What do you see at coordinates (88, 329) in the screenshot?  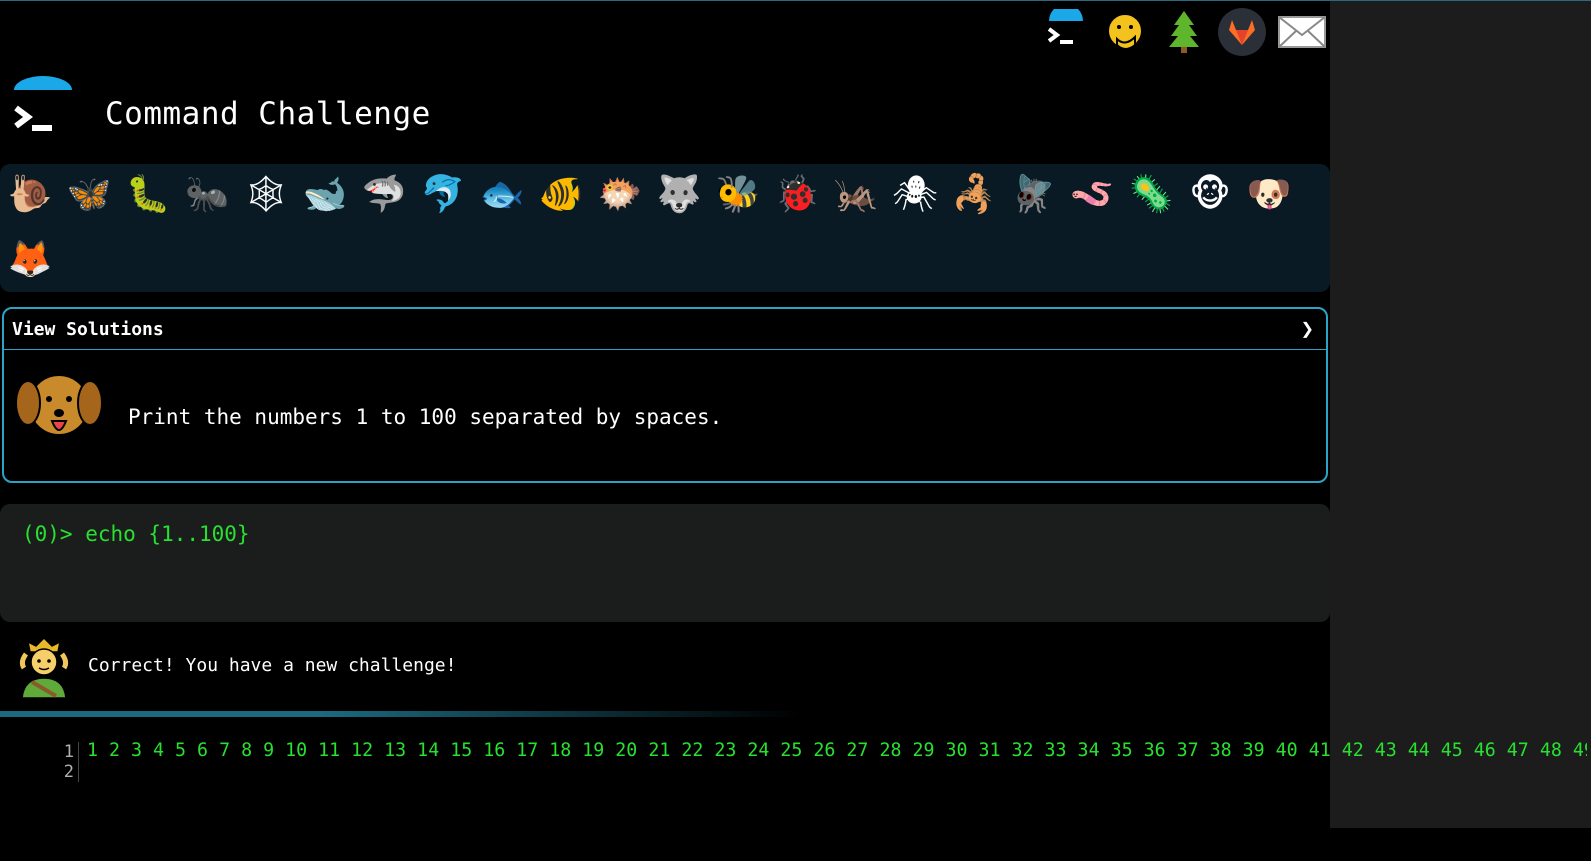 I see `view-solutions-label: View Solutions` at bounding box center [88, 329].